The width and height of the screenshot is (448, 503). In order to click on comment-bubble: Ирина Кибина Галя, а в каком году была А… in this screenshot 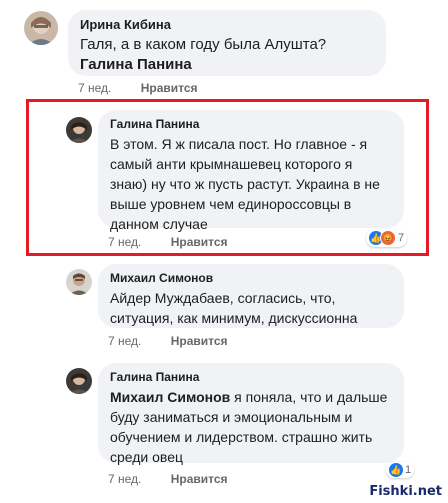, I will do `click(227, 43)`.